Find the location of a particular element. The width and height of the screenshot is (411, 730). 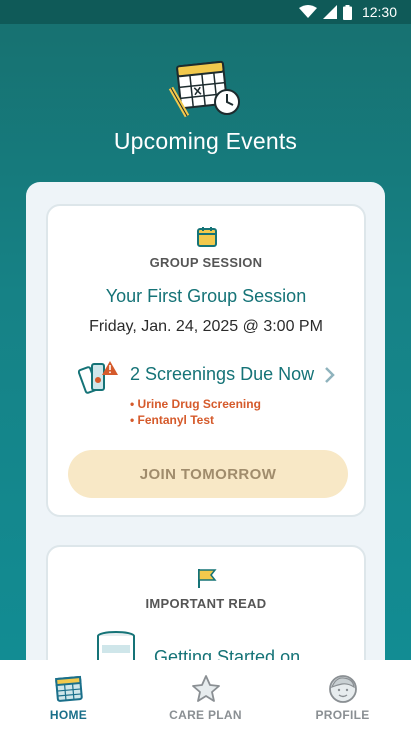

tab-label: CARE PLAN is located at coordinates (205, 715).